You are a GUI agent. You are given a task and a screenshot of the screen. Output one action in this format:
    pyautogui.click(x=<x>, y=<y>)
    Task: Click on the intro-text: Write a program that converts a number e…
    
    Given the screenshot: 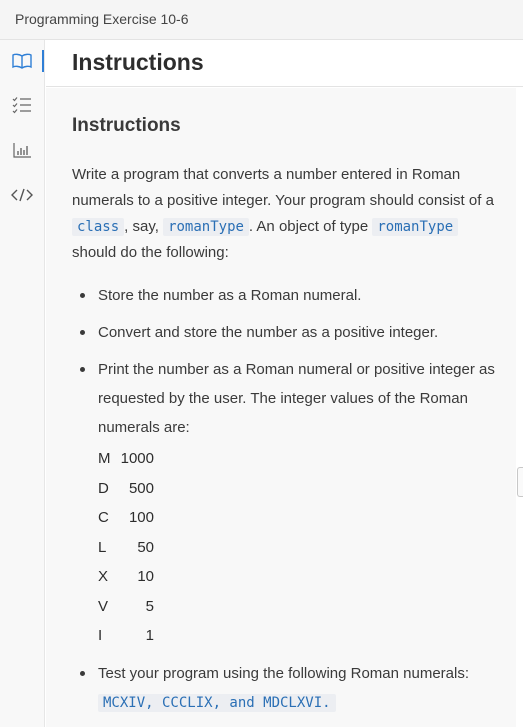 What is the action you would take?
    pyautogui.click(x=283, y=187)
    